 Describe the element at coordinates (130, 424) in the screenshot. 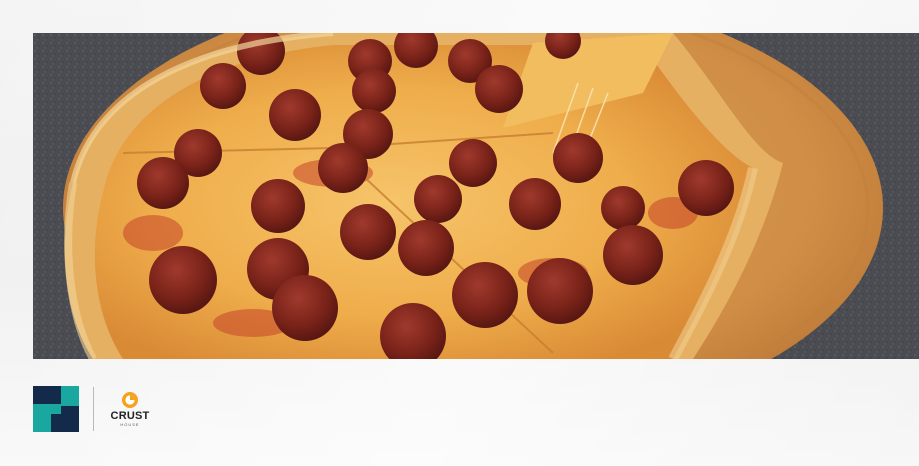

I see `crust-house-subtitle: HOUSE` at that location.